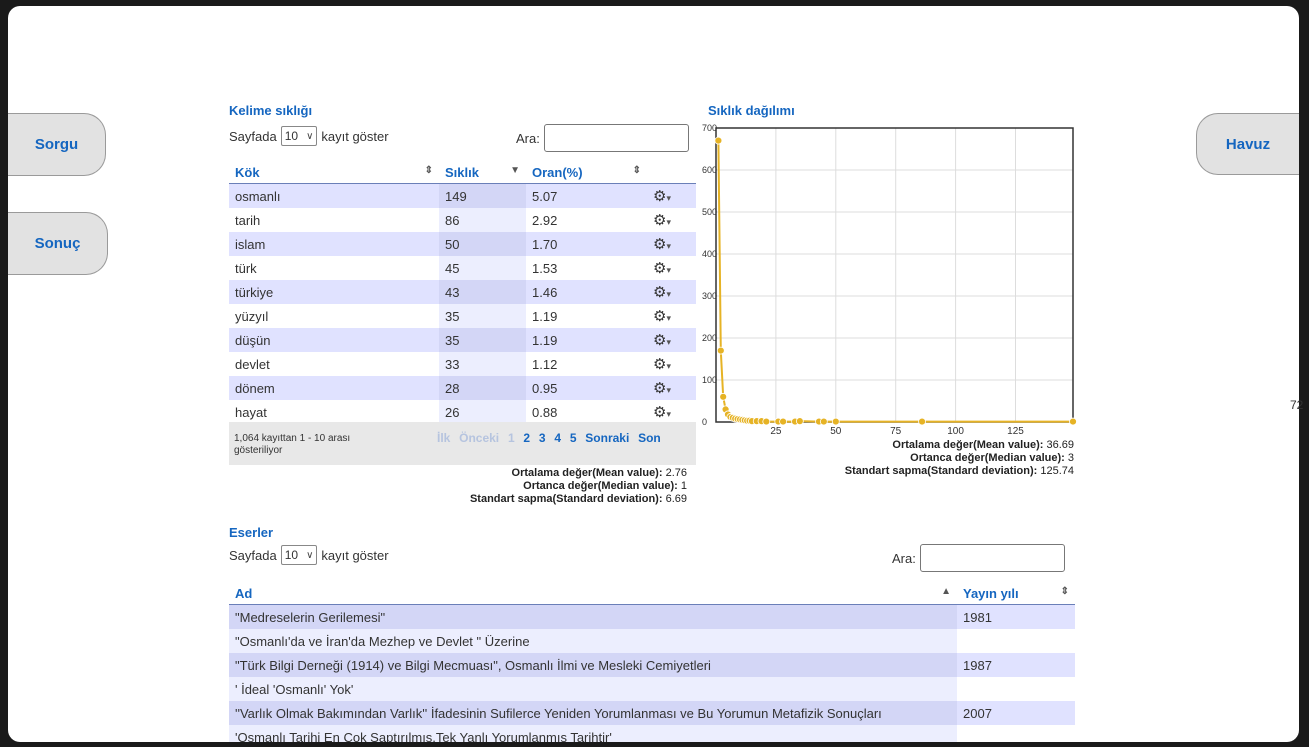 This screenshot has width=1309, height=747. I want to click on works-table-header: Ad ▲ Yayın yılı ⇕, so click(652, 593).